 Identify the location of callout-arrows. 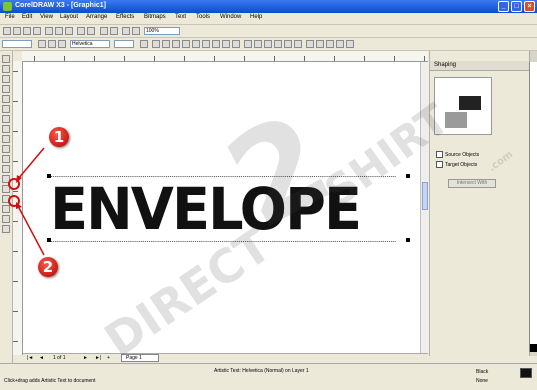
(30, 201).